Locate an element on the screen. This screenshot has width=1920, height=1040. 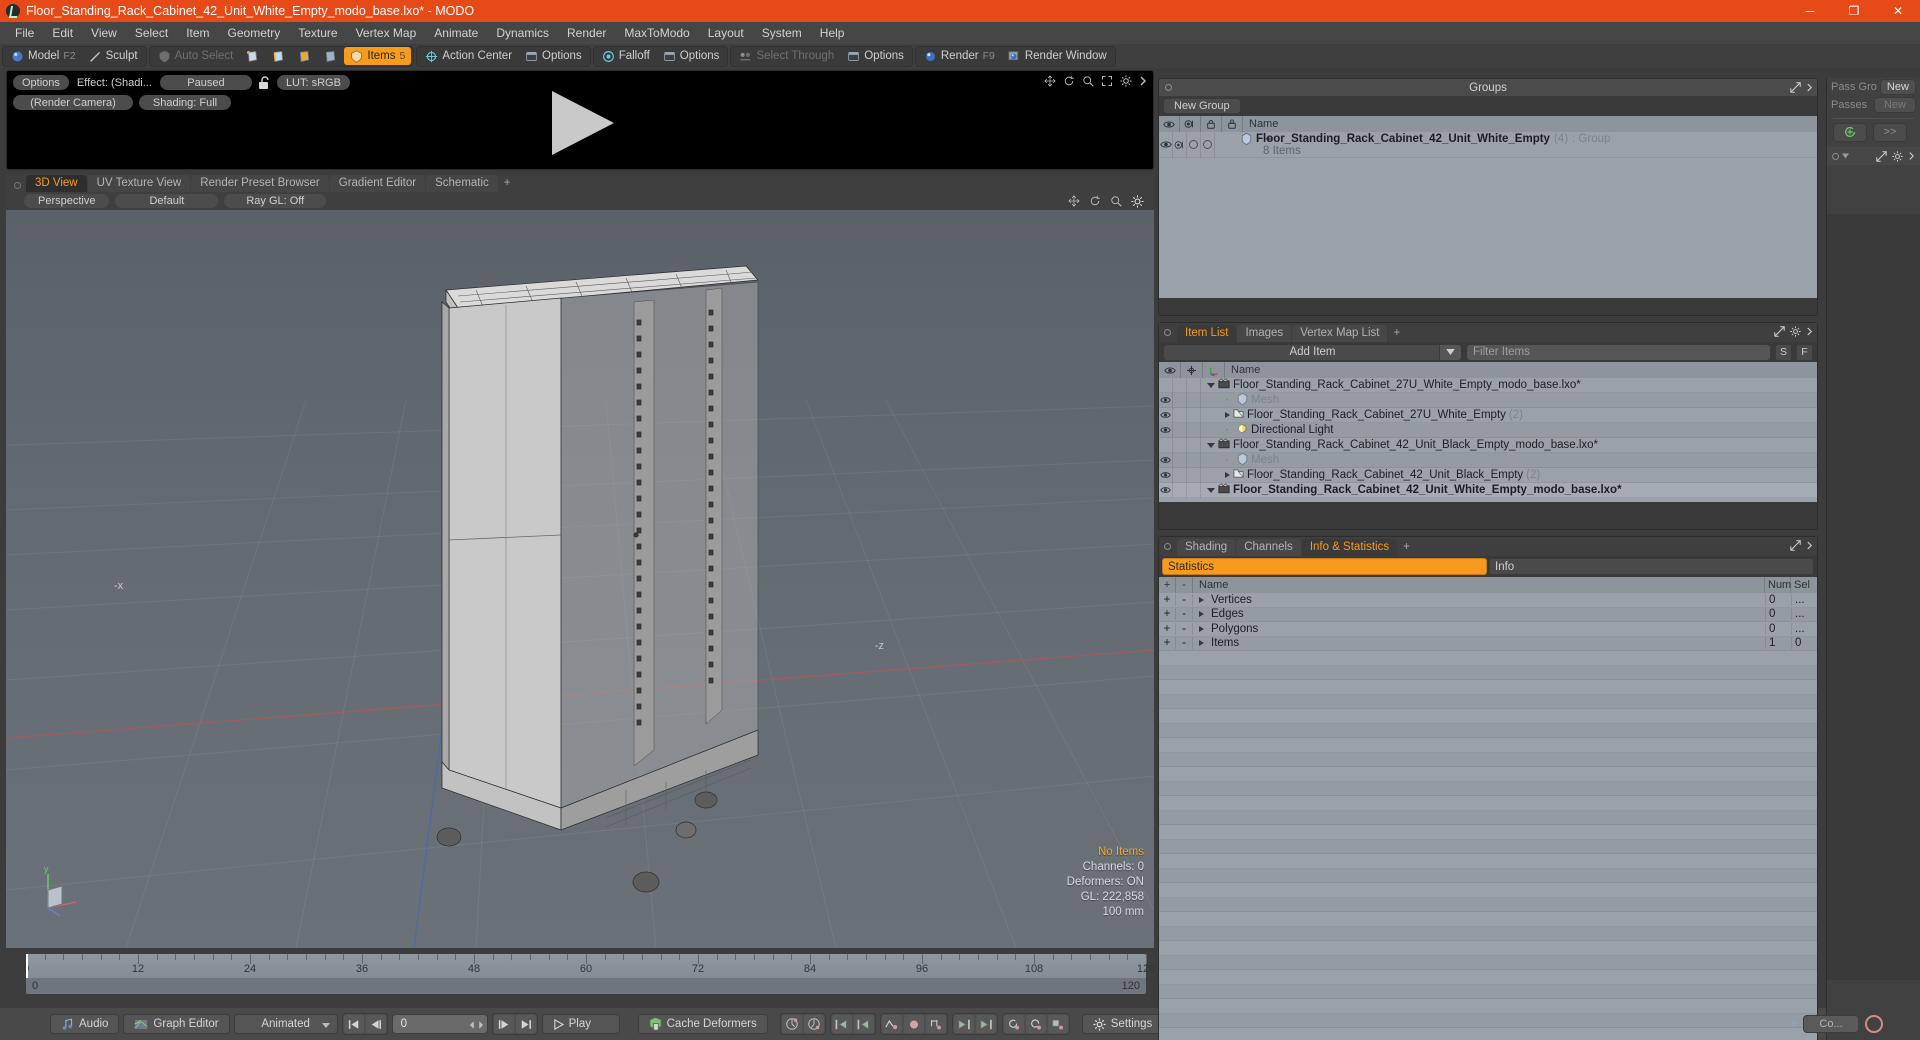
select-through-options-button: Options is located at coordinates (875, 56).